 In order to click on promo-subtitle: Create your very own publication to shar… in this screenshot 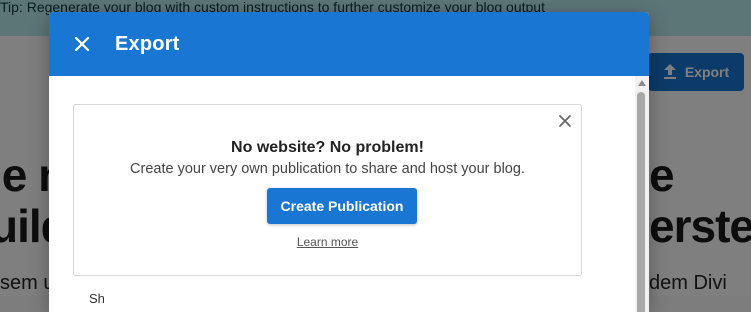, I will do `click(327, 169)`.